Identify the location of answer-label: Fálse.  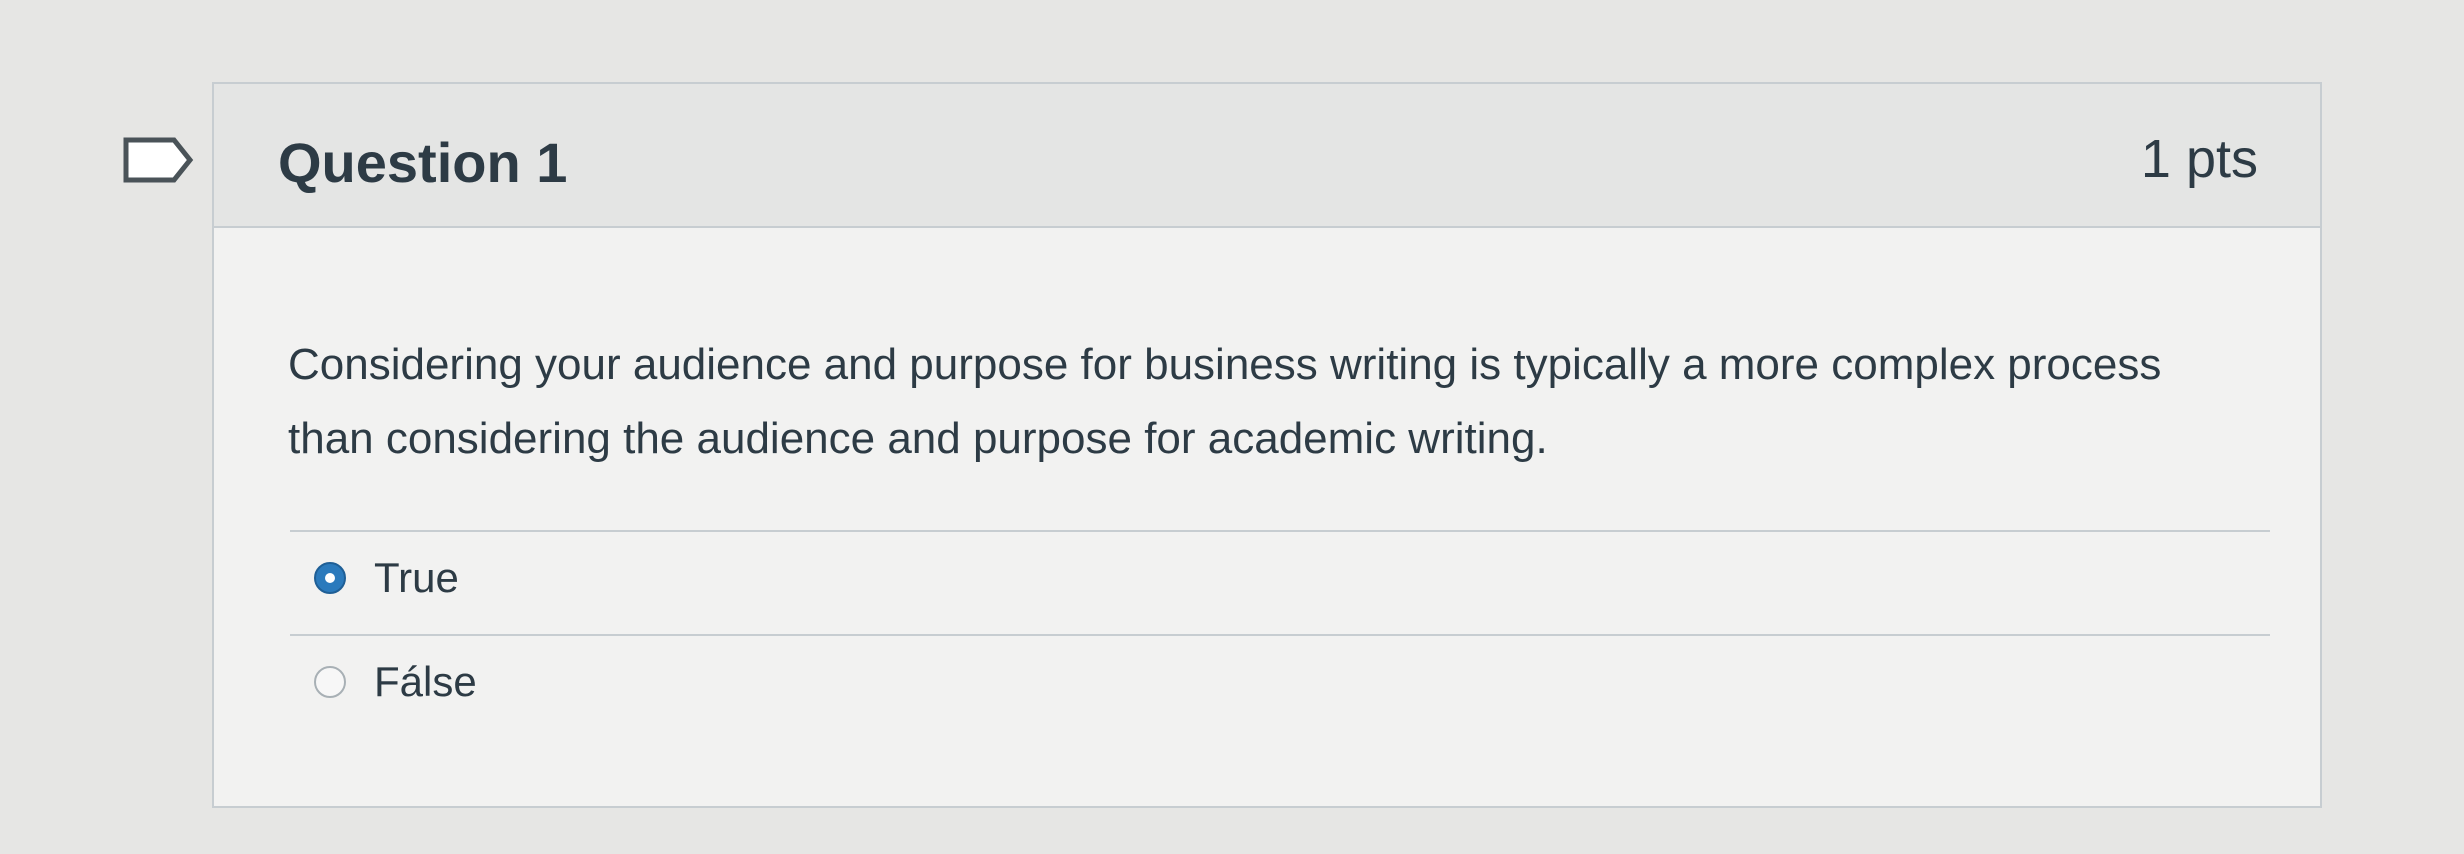
(425, 682).